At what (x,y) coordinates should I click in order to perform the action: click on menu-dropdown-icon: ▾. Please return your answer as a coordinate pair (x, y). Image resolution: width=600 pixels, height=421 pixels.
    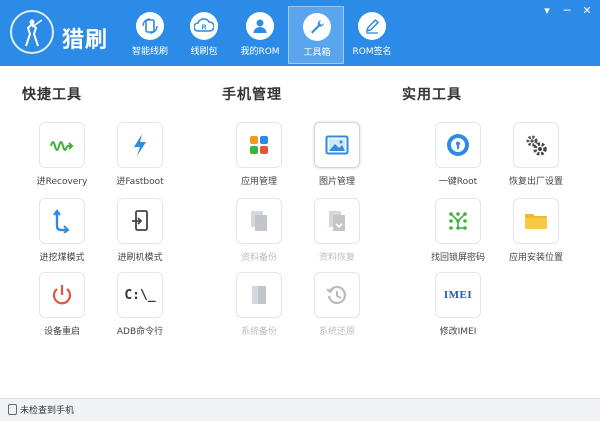
    Looking at the image, I should click on (547, 11).